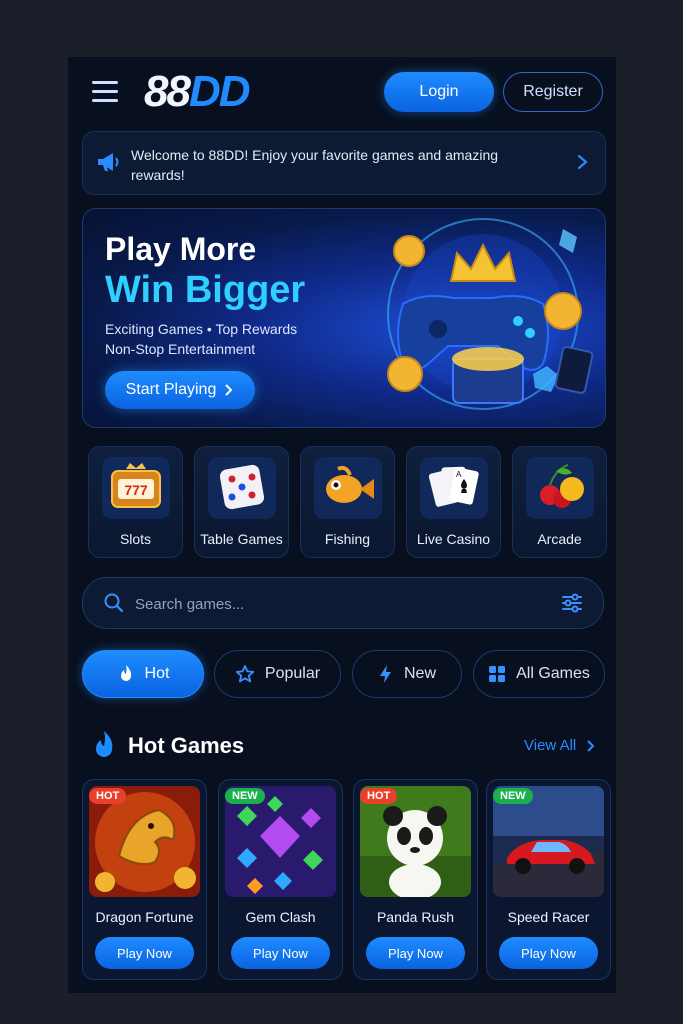  Describe the element at coordinates (114, 603) in the screenshot. I see `search-icon` at that location.